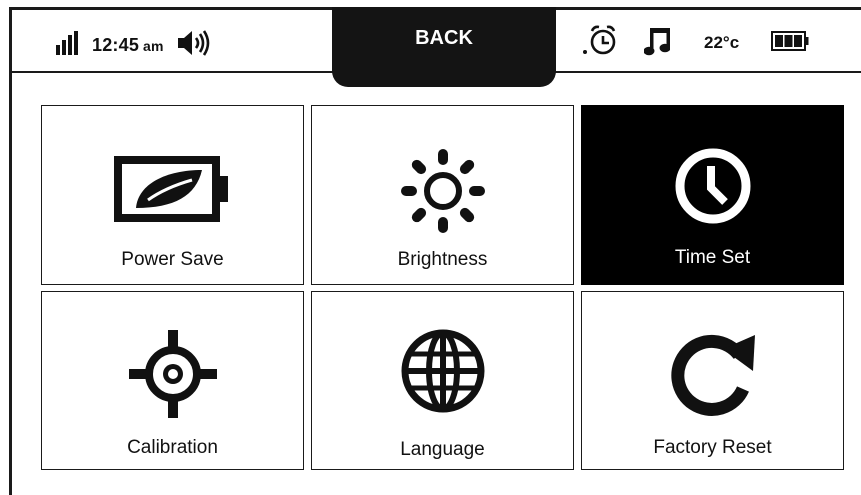 Image resolution: width=861 pixels, height=495 pixels. Describe the element at coordinates (790, 43) in the screenshot. I see `battery-icon` at that location.